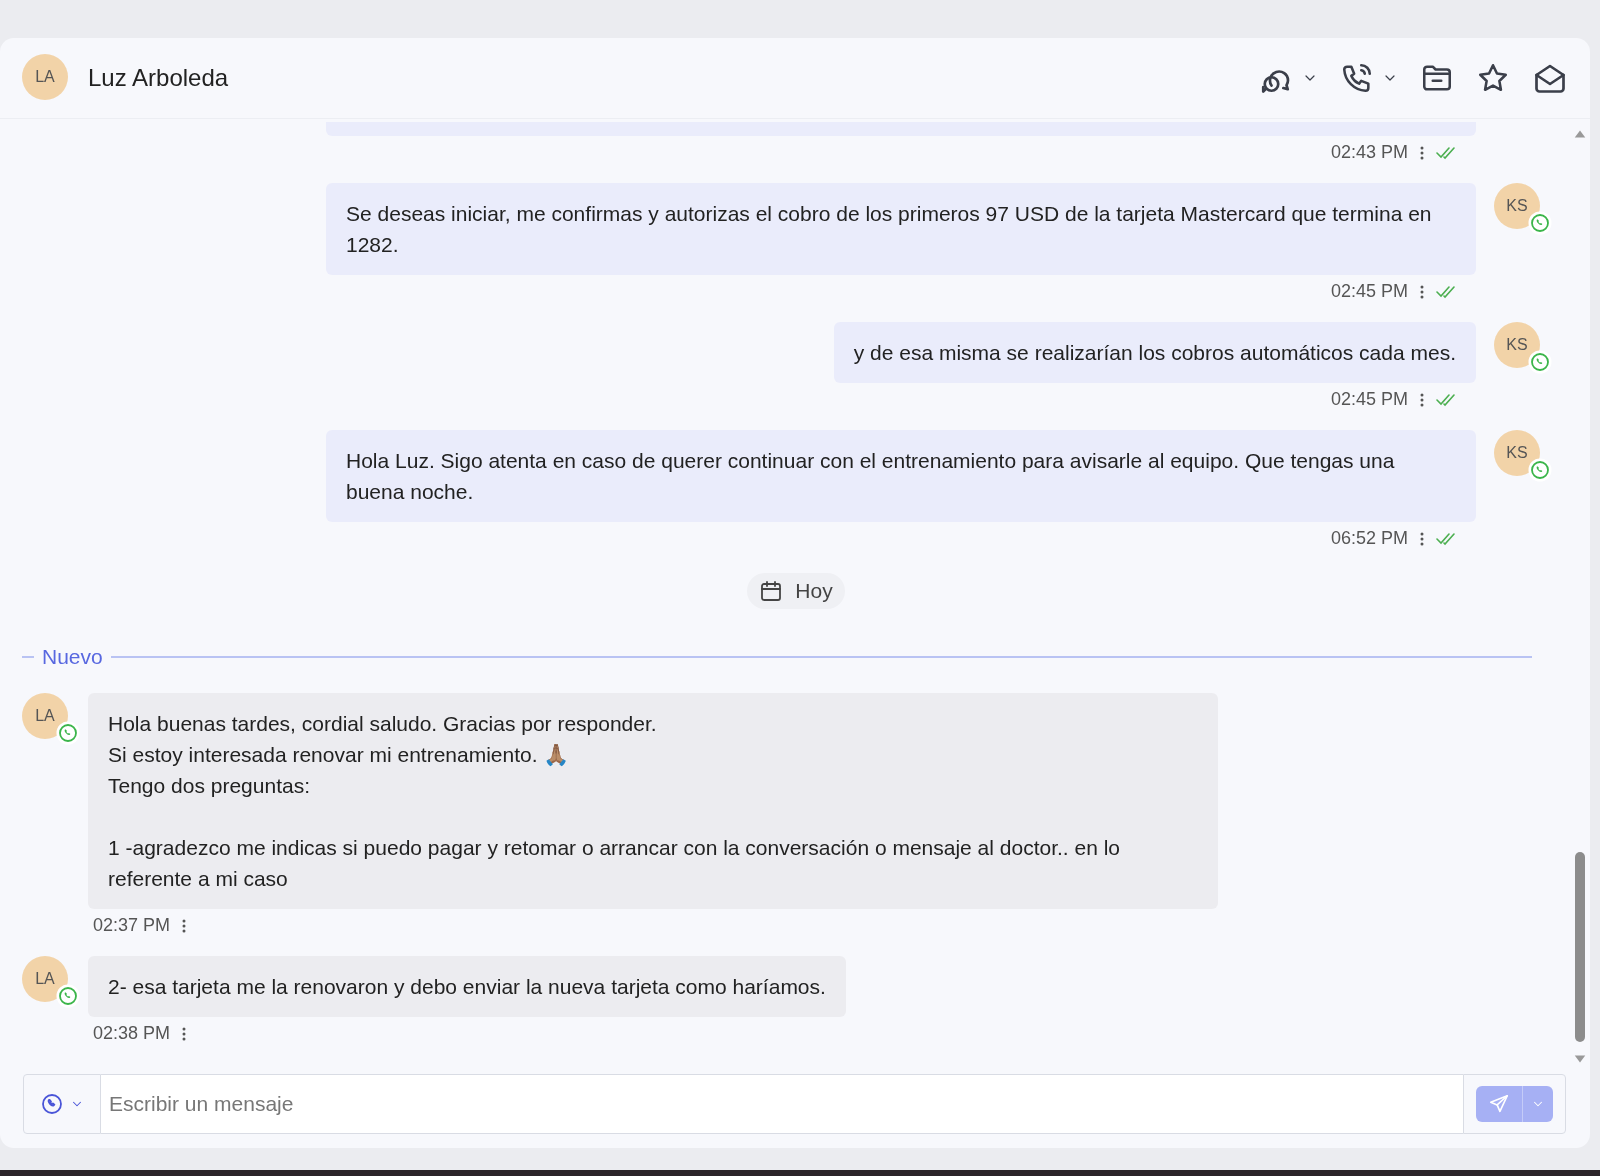 This screenshot has height=1176, width=1600. I want to click on scrollbar-thumb, so click(1580, 947).